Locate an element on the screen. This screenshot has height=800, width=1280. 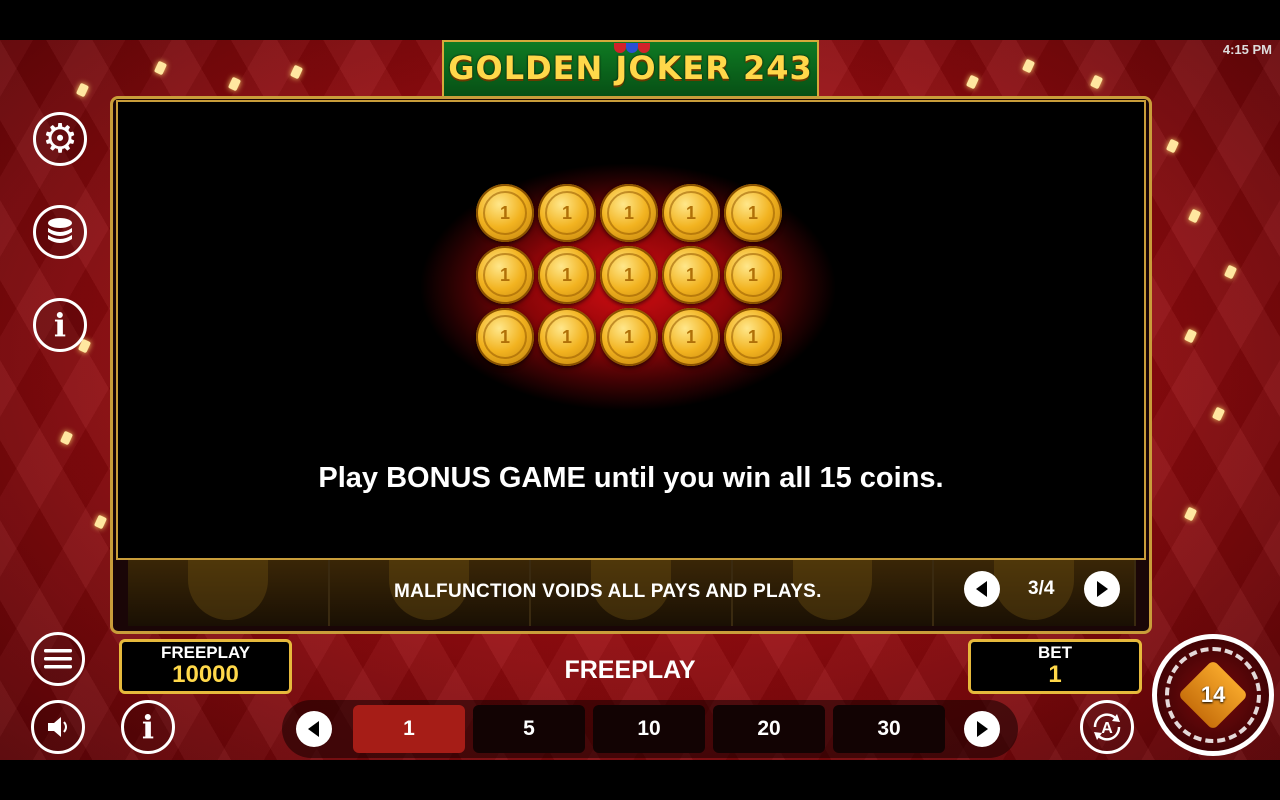
coin-stack-icon is located at coordinates (60, 230).